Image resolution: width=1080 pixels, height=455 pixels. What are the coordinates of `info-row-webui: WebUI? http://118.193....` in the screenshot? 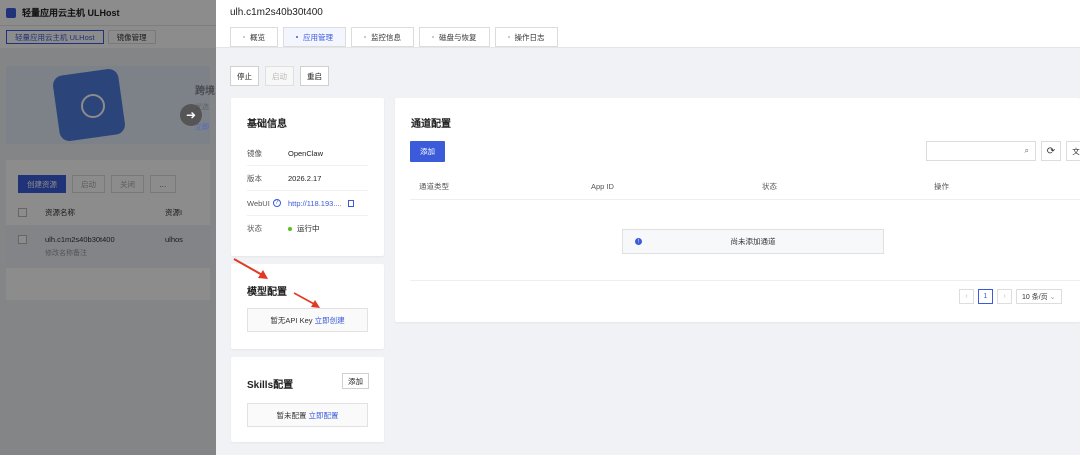 It's located at (307, 203).